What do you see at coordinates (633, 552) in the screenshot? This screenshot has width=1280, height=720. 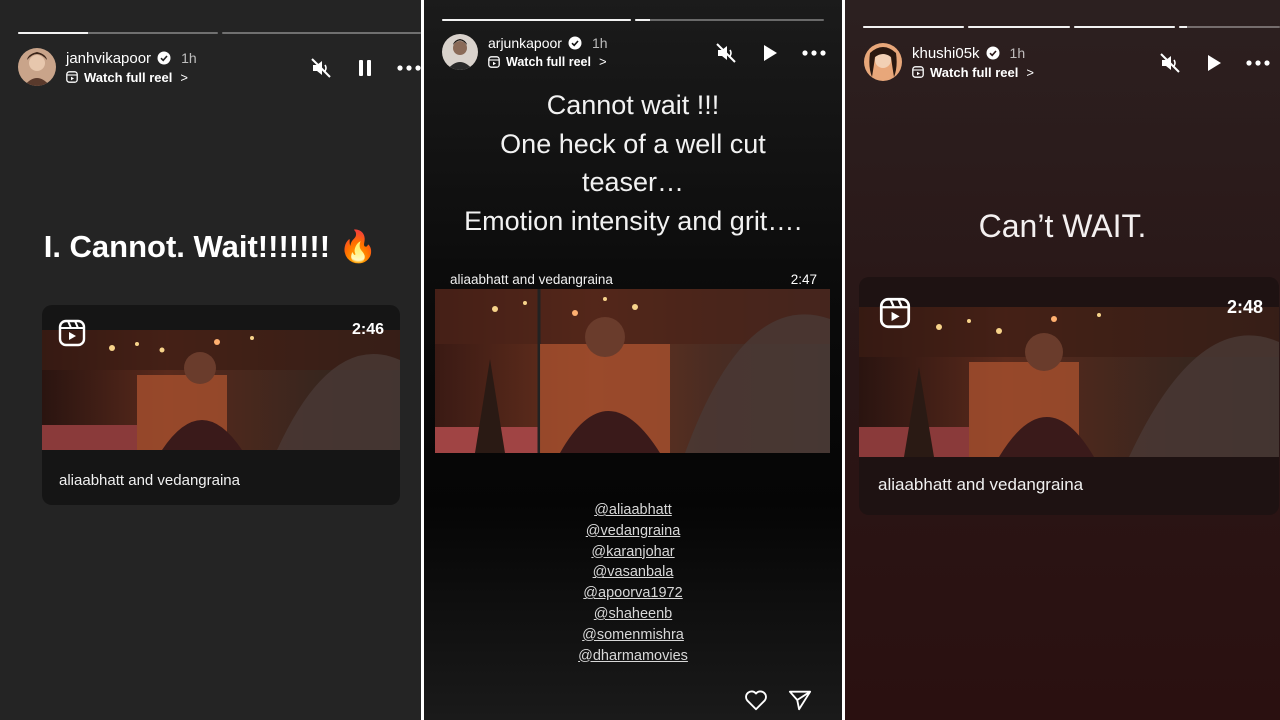 I see `mention-link: @karanjohar` at bounding box center [633, 552].